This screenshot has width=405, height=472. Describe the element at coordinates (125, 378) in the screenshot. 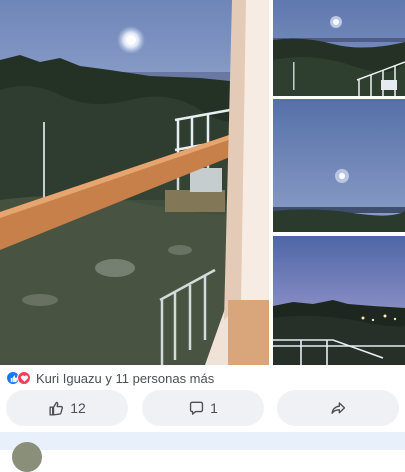

I see `reactions-text: Kuri Iguazu y 11 personas más` at that location.